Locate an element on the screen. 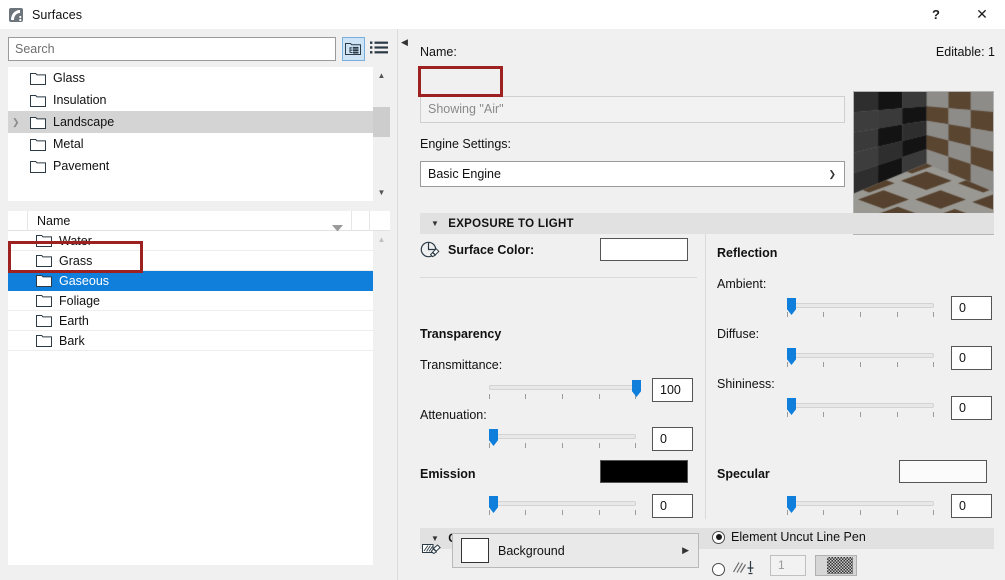  tree-item-insulation: Insulation is located at coordinates (190, 100).